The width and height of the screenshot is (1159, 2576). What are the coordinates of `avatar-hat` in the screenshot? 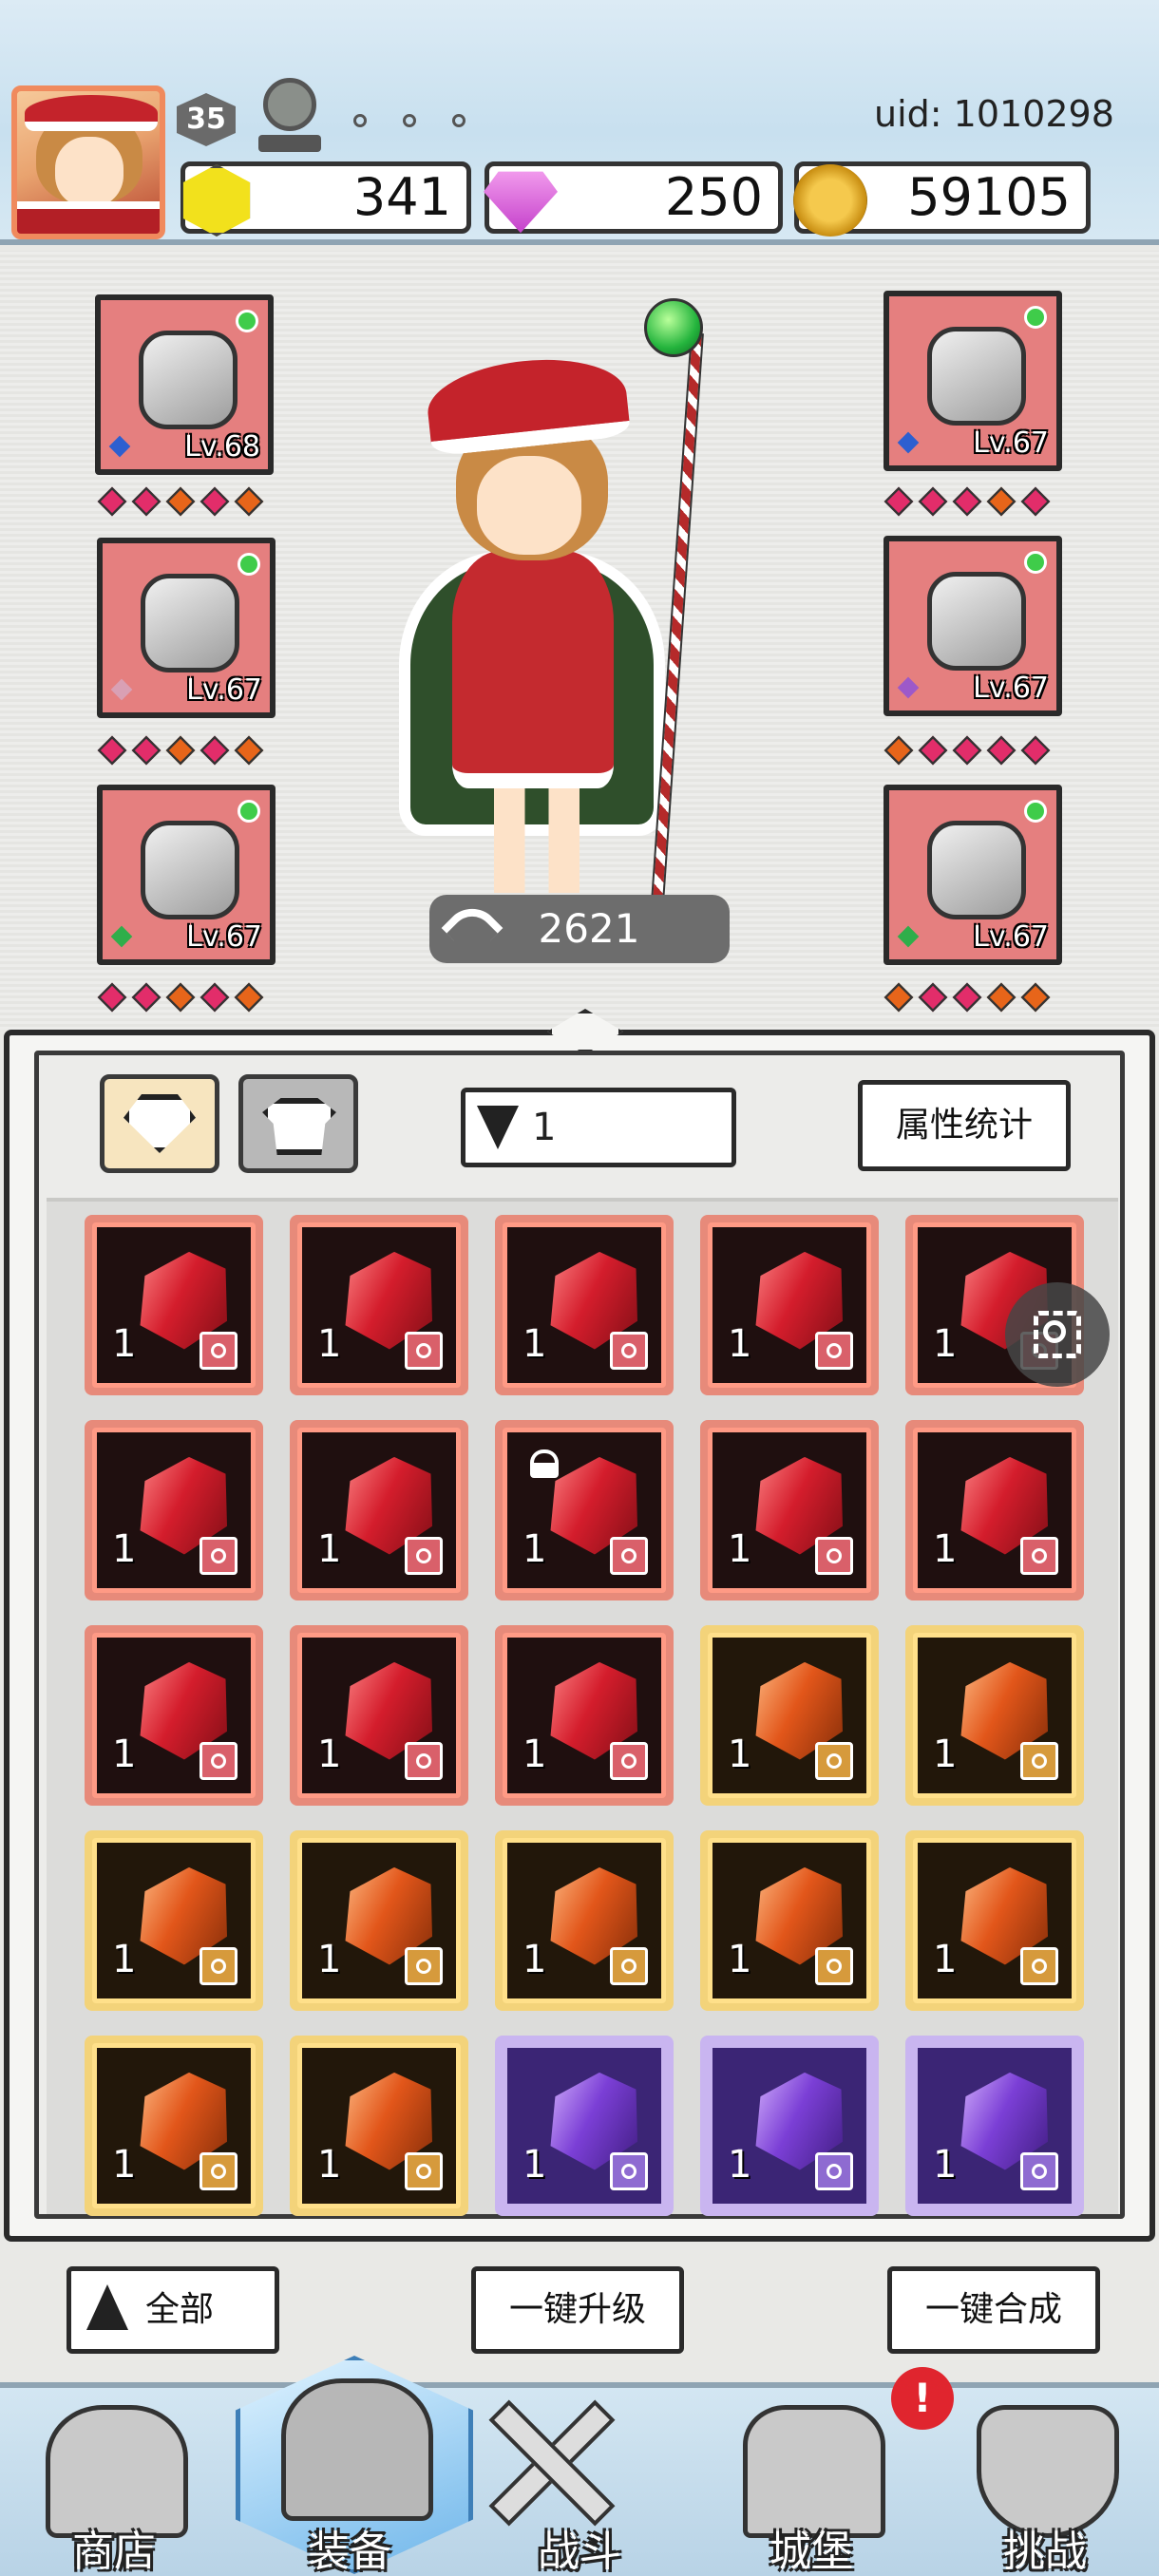 It's located at (91, 113).